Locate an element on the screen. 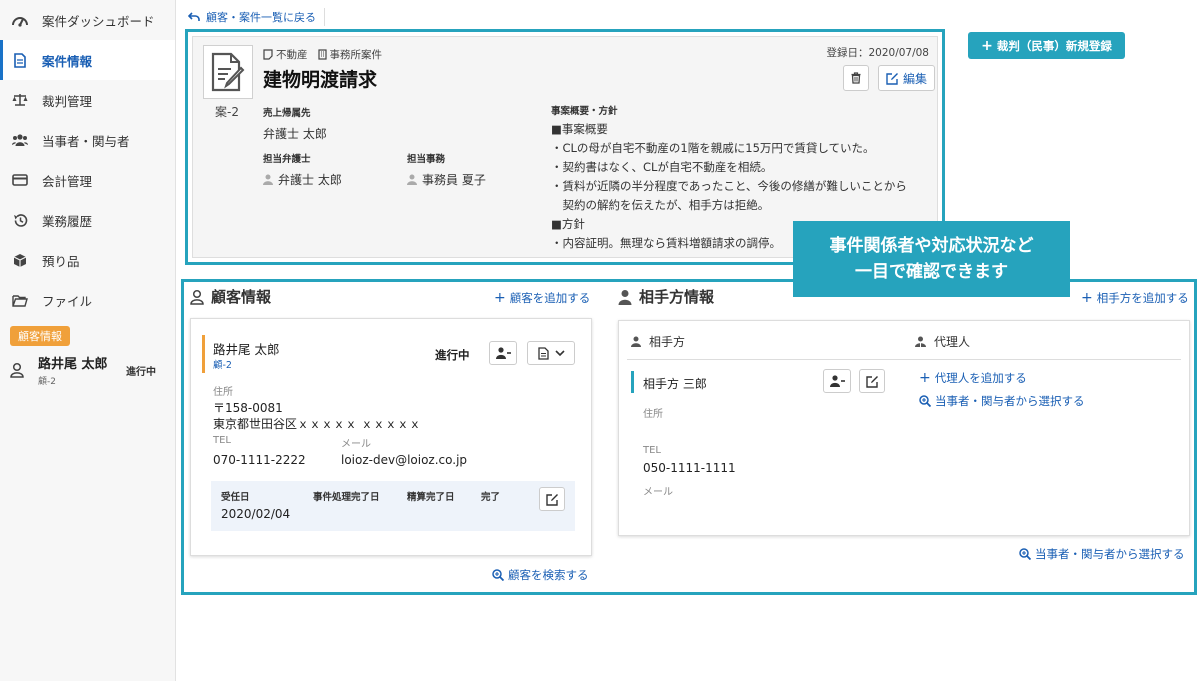 This screenshot has width=1200, height=681. back-arrow-icon is located at coordinates (194, 17).